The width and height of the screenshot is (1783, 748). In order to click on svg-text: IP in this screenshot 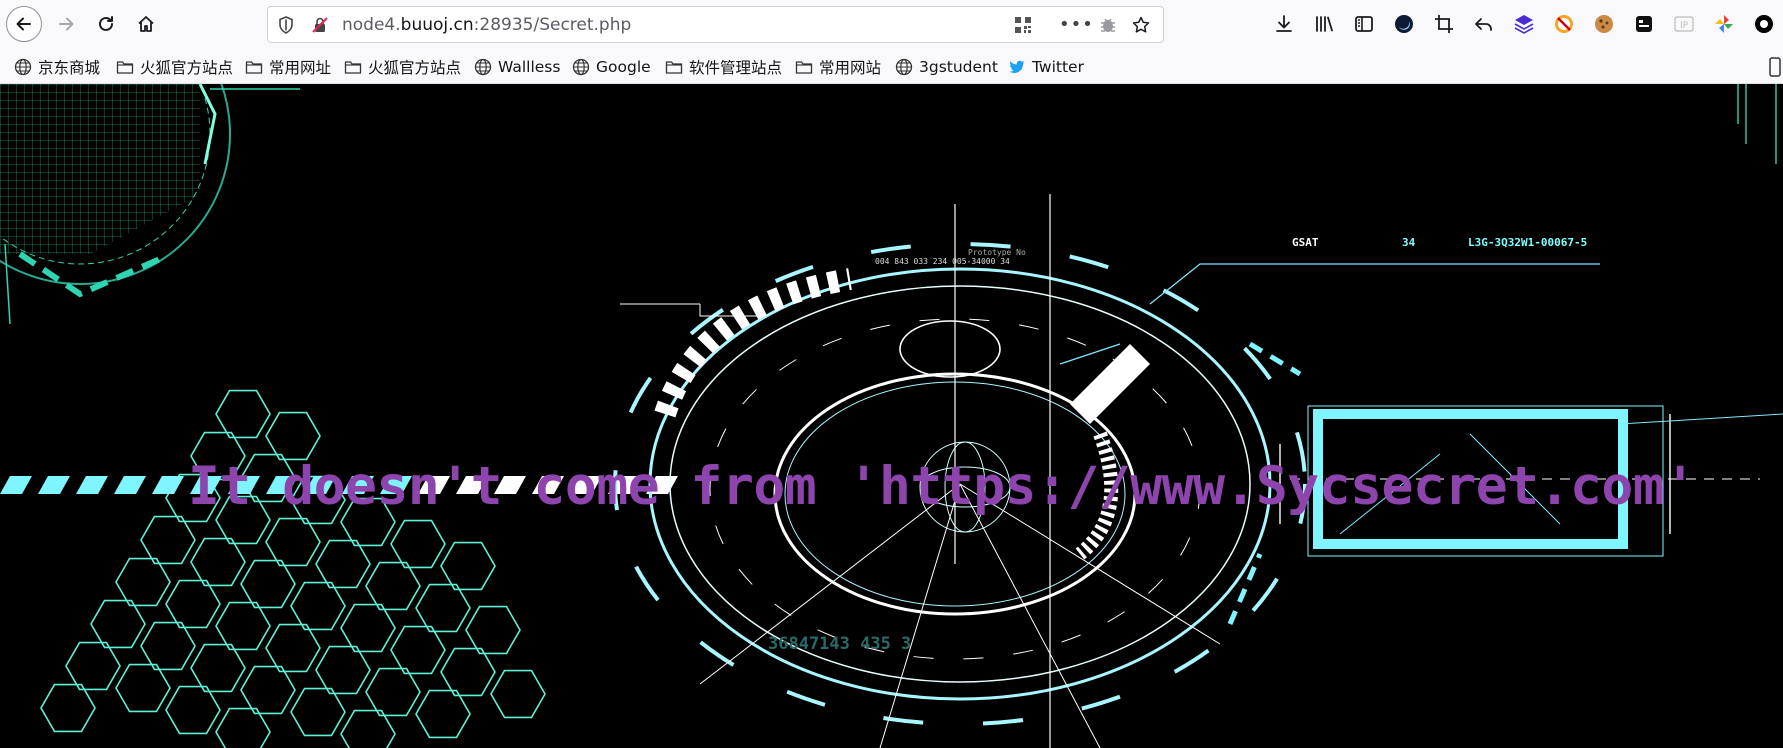, I will do `click(1684, 26)`.